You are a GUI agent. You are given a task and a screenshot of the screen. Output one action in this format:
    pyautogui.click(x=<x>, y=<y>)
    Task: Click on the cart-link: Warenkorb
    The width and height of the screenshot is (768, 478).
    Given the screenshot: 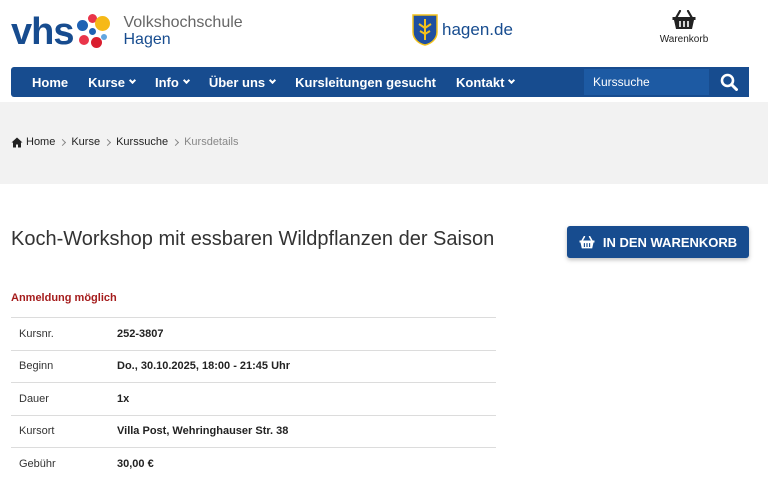 What is the action you would take?
    pyautogui.click(x=684, y=27)
    